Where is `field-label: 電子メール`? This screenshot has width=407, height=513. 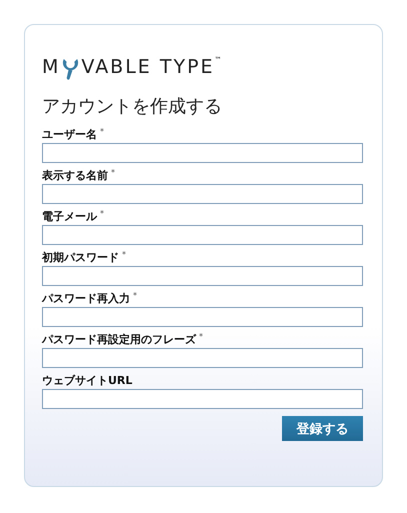 field-label: 電子メール is located at coordinates (69, 216).